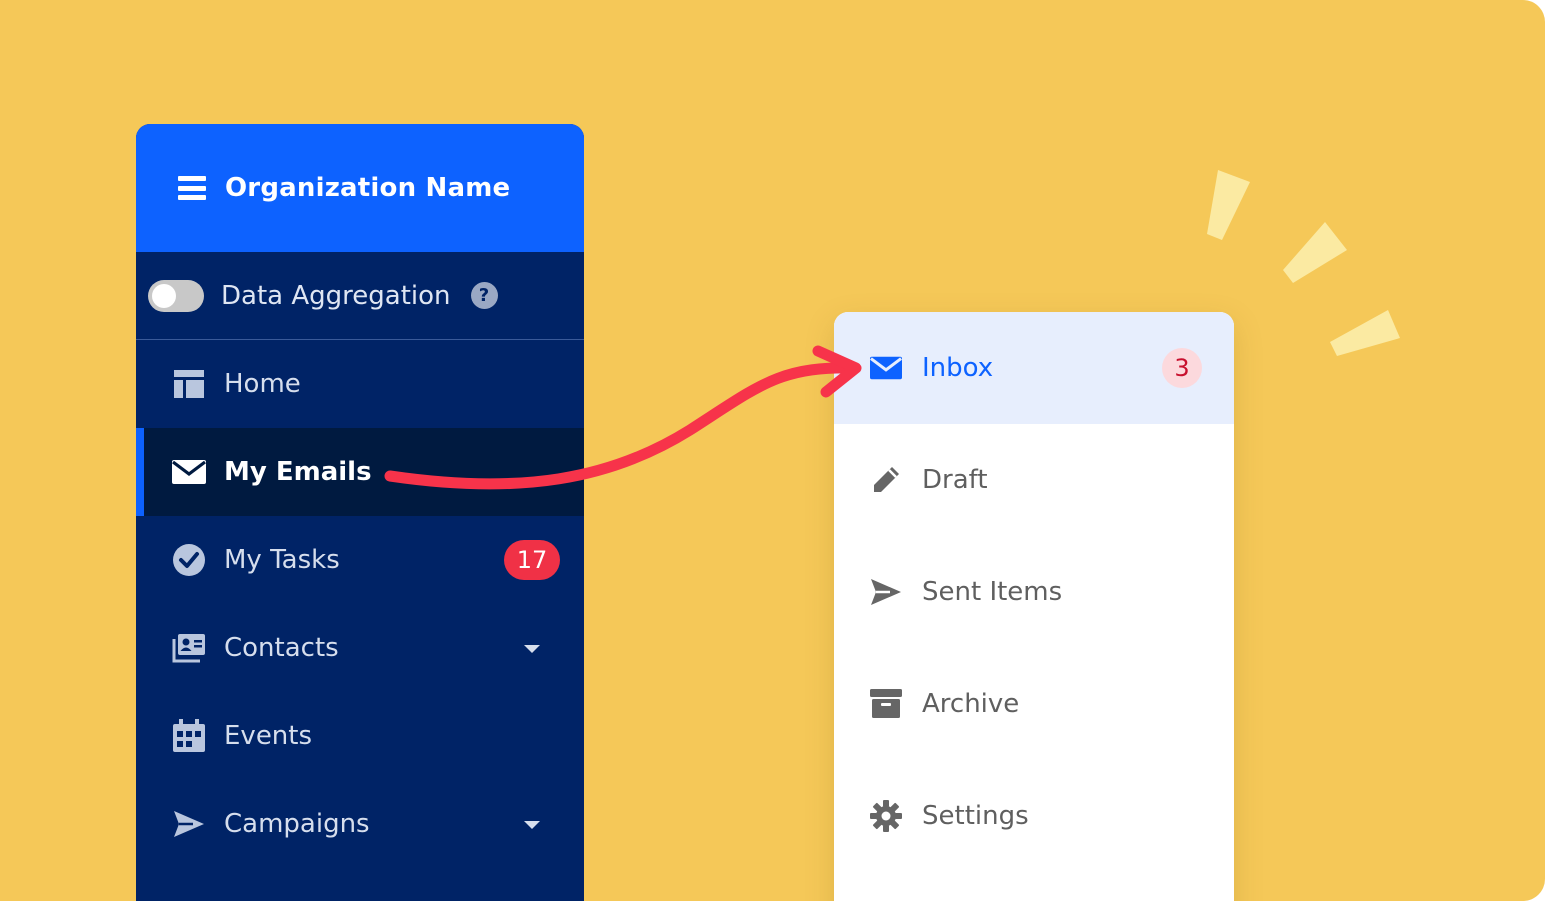  What do you see at coordinates (282, 560) in the screenshot?
I see `sidebar-item-label: My Tasks` at bounding box center [282, 560].